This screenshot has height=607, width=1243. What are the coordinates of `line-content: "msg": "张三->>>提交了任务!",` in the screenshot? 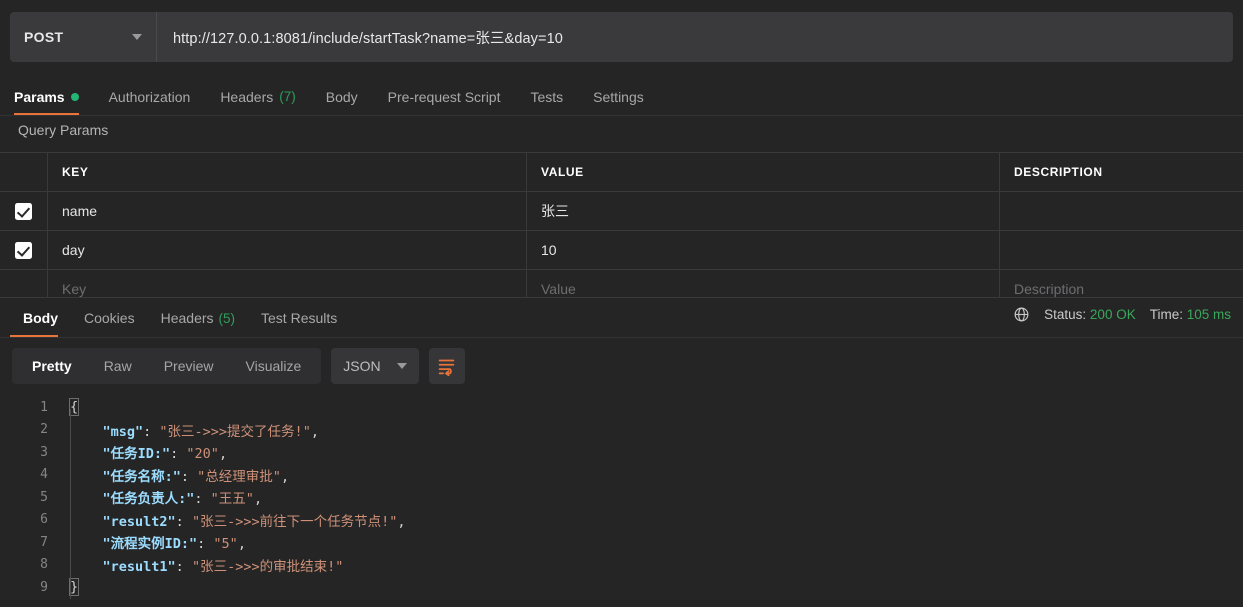 It's located at (650, 430).